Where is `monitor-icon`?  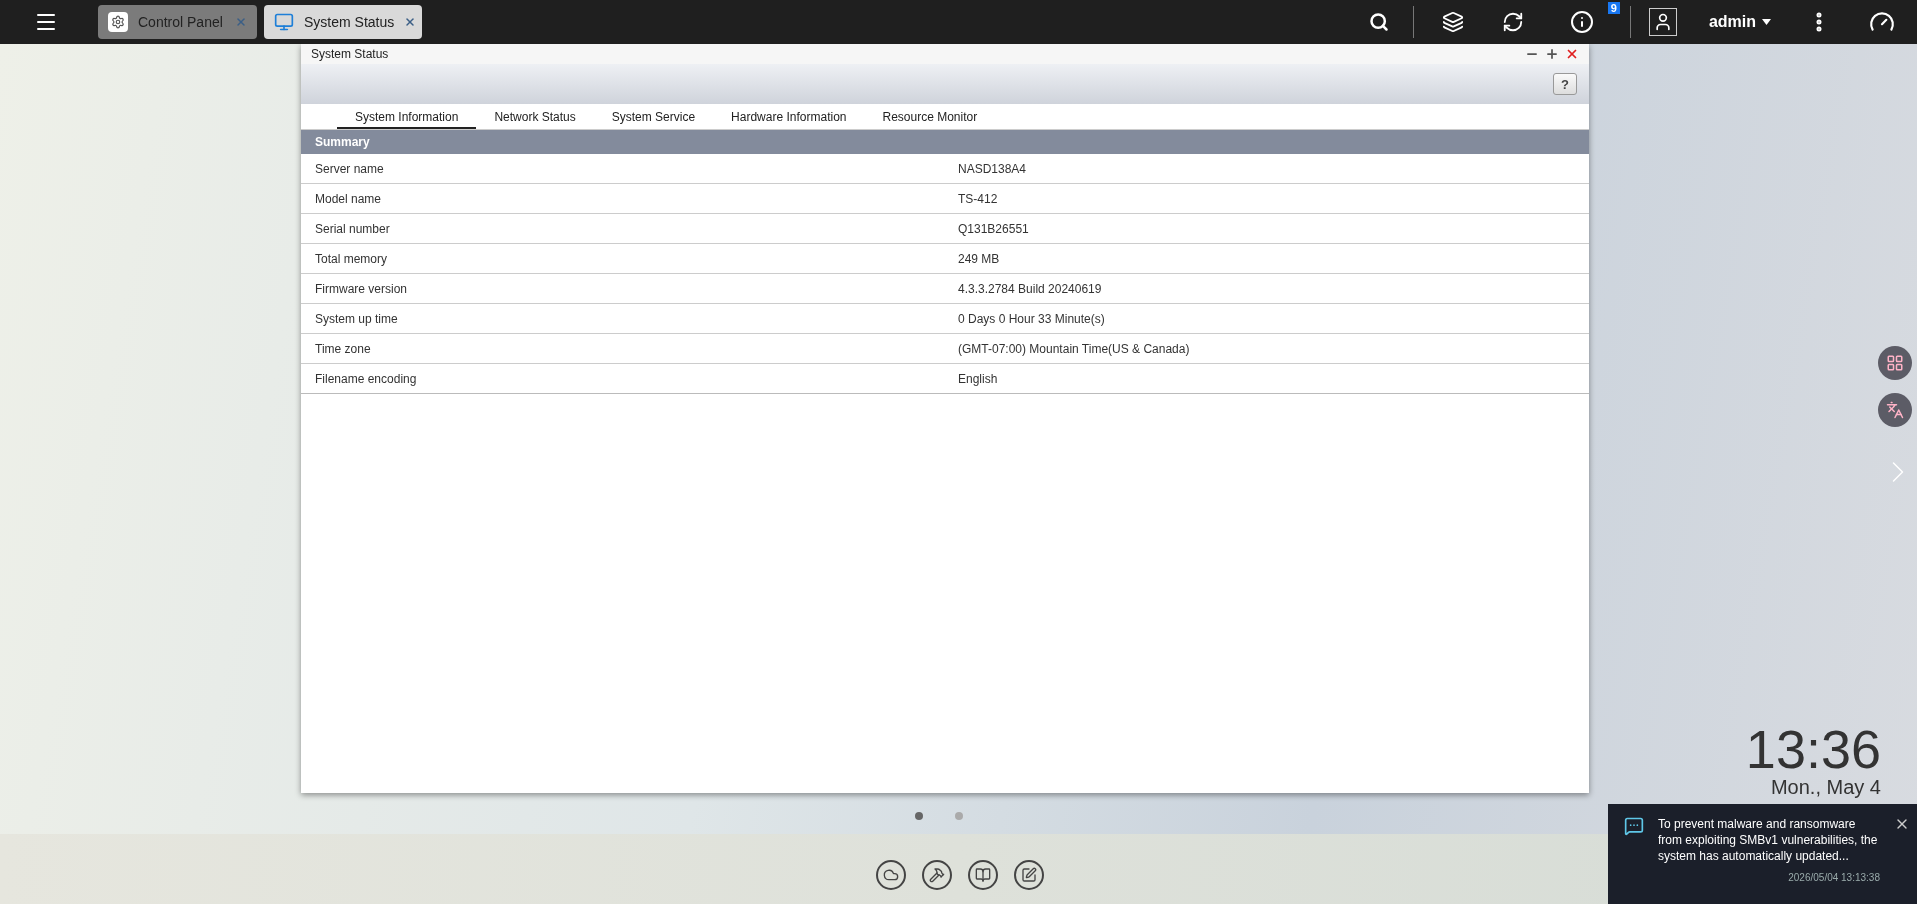 monitor-icon is located at coordinates (284, 22).